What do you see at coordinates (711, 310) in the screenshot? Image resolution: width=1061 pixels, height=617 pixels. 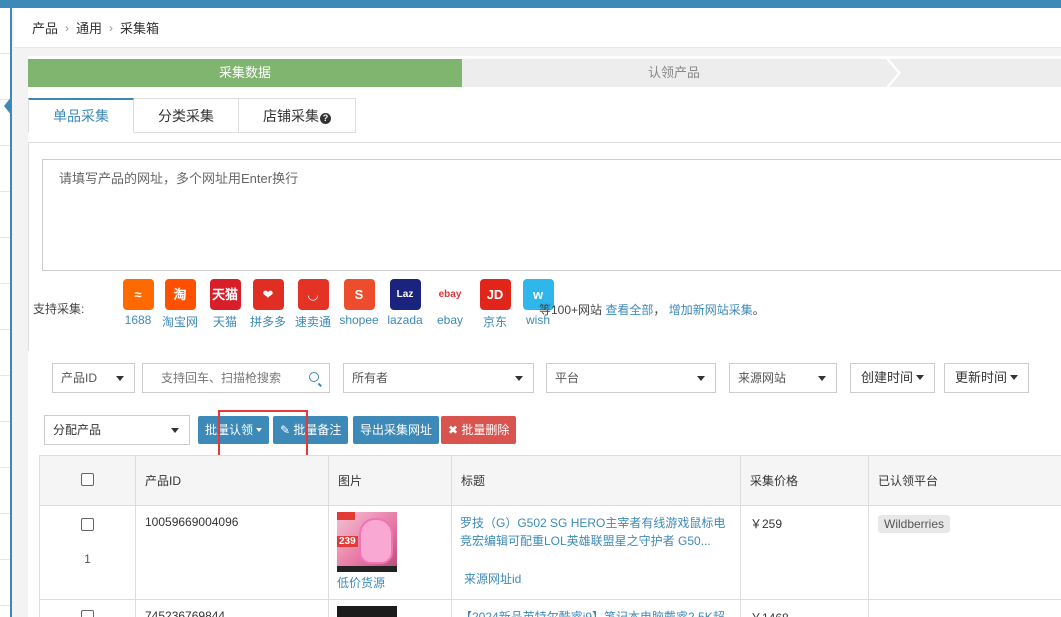 I see `add-site-link: 增加新网站采集` at bounding box center [711, 310].